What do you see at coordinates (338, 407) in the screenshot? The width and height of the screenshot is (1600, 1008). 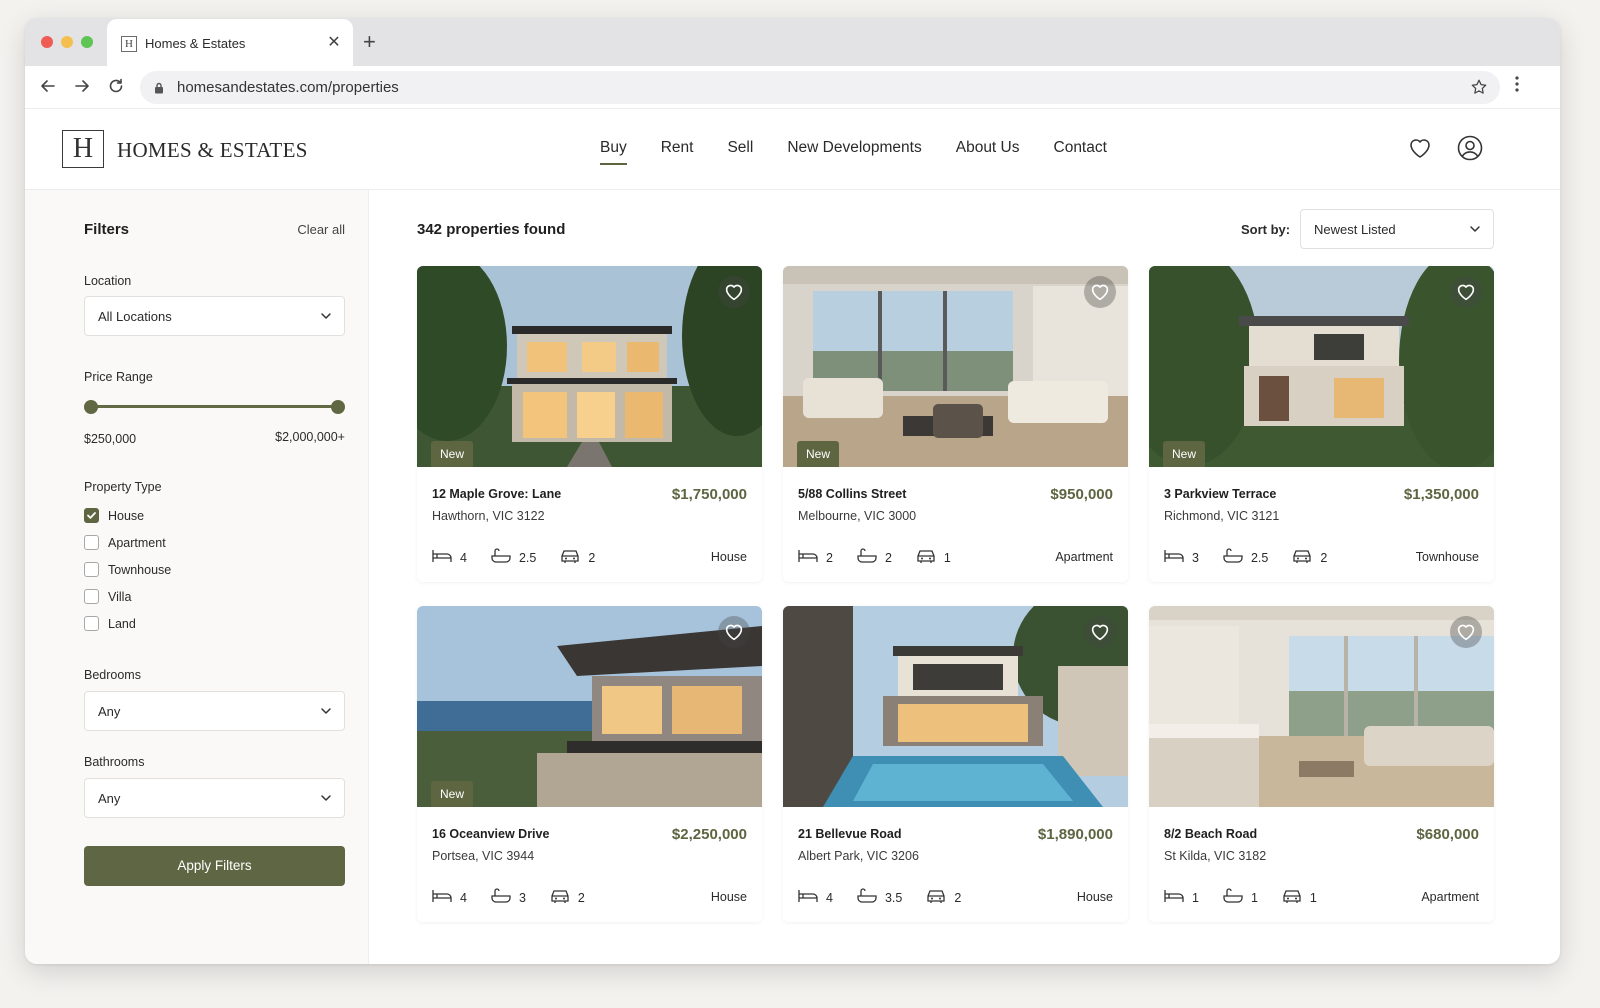 I see `slider-max-handle` at bounding box center [338, 407].